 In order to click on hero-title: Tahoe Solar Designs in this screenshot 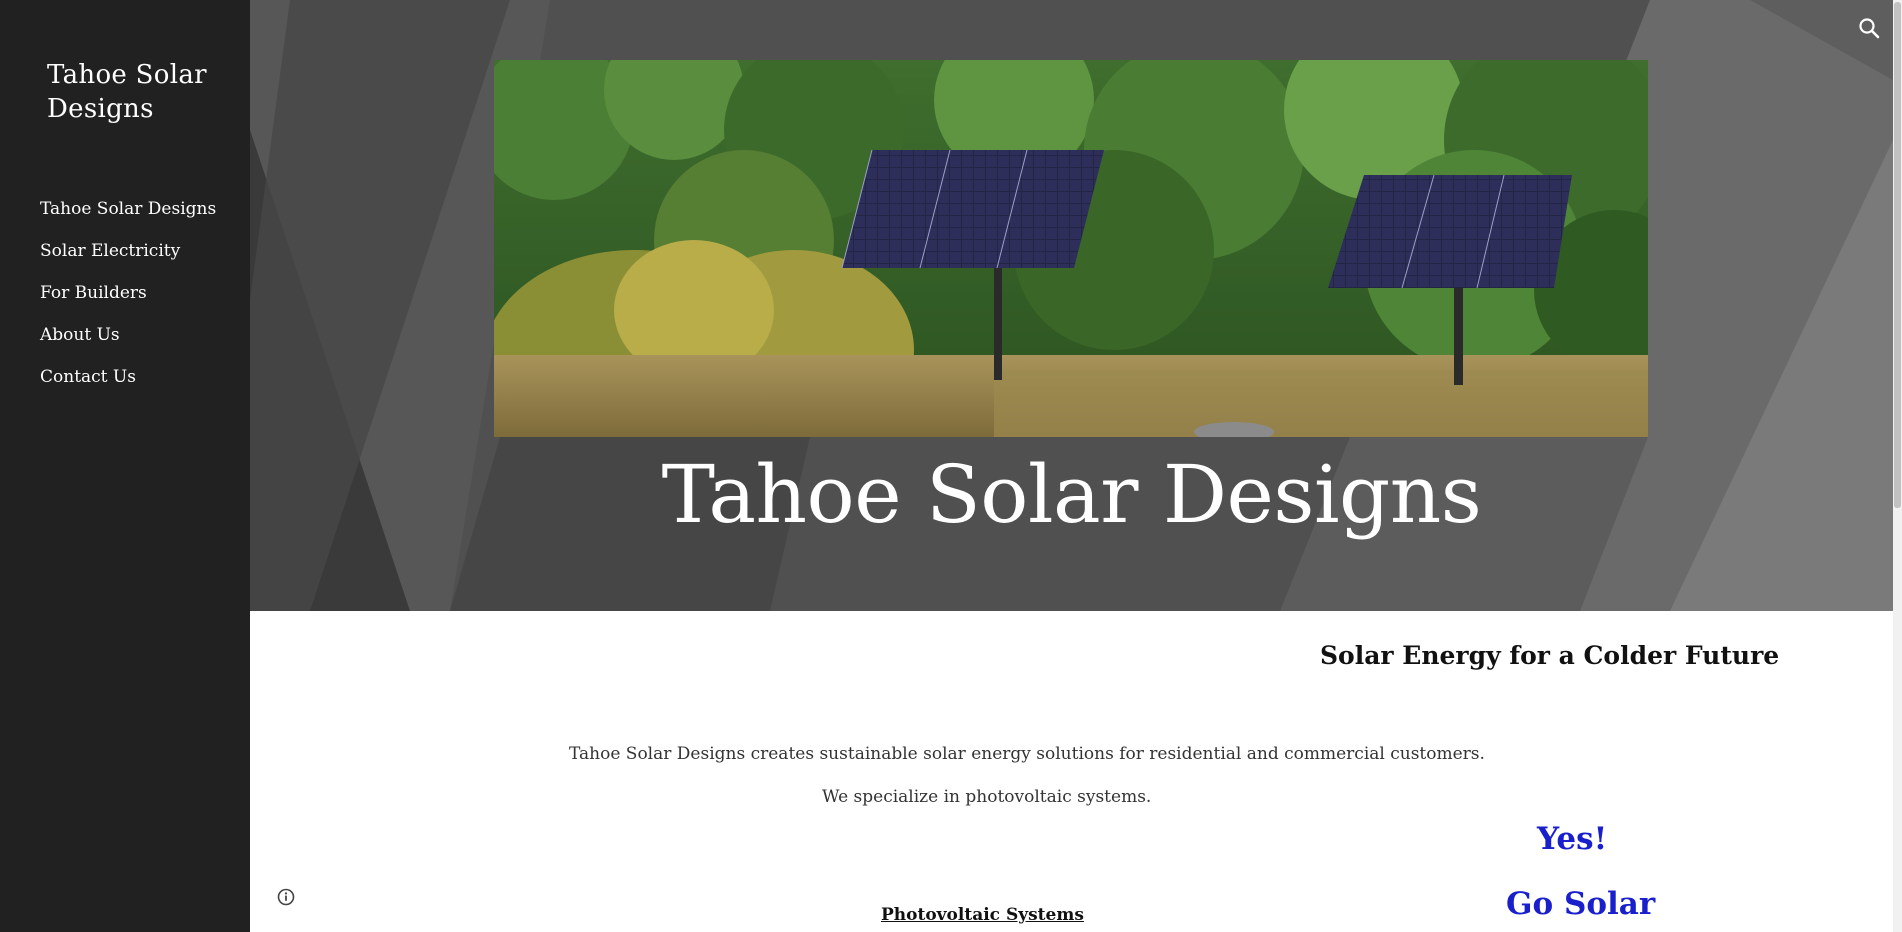, I will do `click(1071, 494)`.